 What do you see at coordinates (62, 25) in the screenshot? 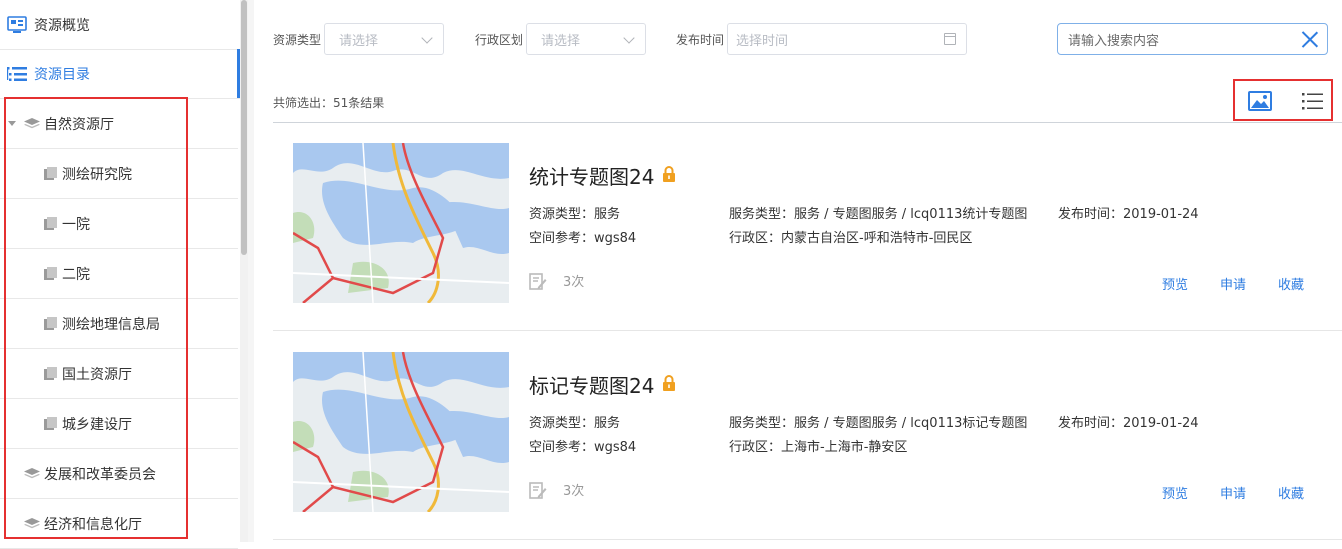
I see `nav-overview-label: 资源概览` at bounding box center [62, 25].